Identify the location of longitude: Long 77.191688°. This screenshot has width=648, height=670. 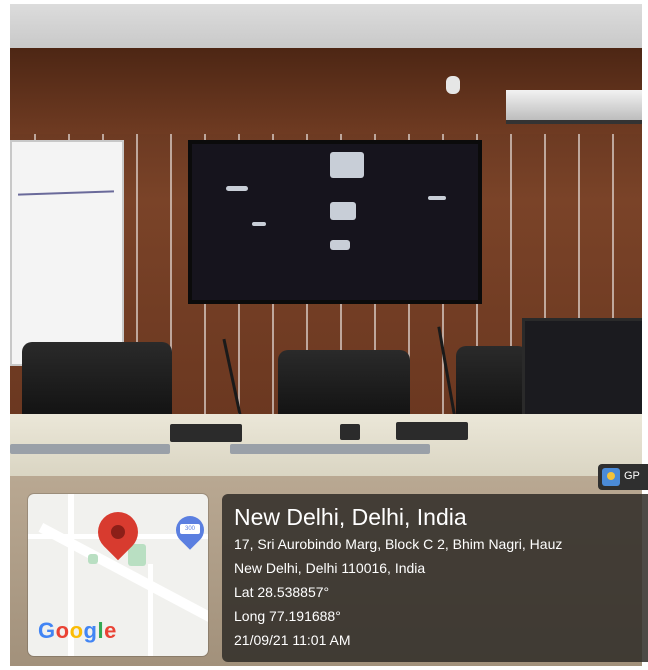
(287, 616).